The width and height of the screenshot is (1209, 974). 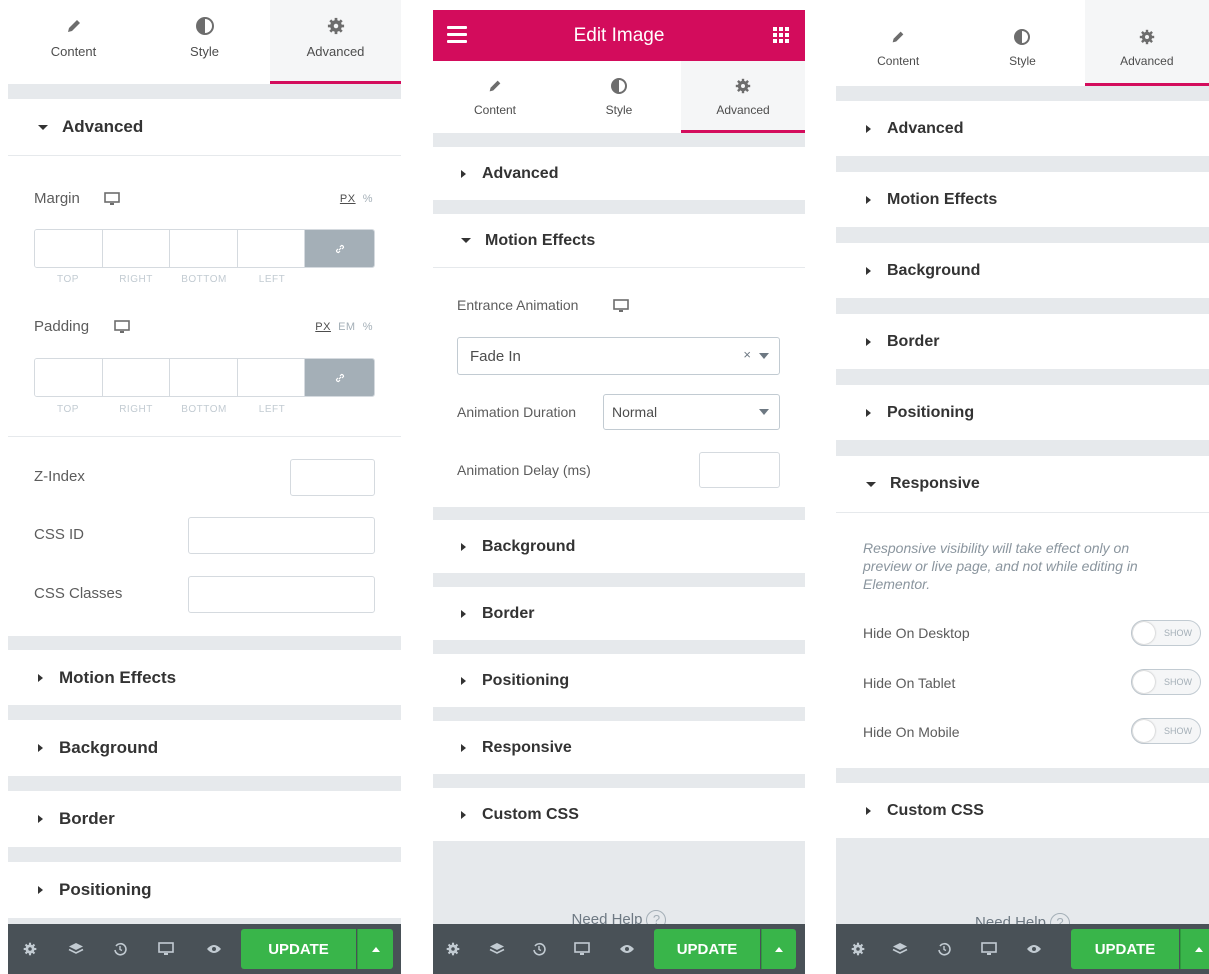 I want to click on padding-right-input, so click(x=136, y=377).